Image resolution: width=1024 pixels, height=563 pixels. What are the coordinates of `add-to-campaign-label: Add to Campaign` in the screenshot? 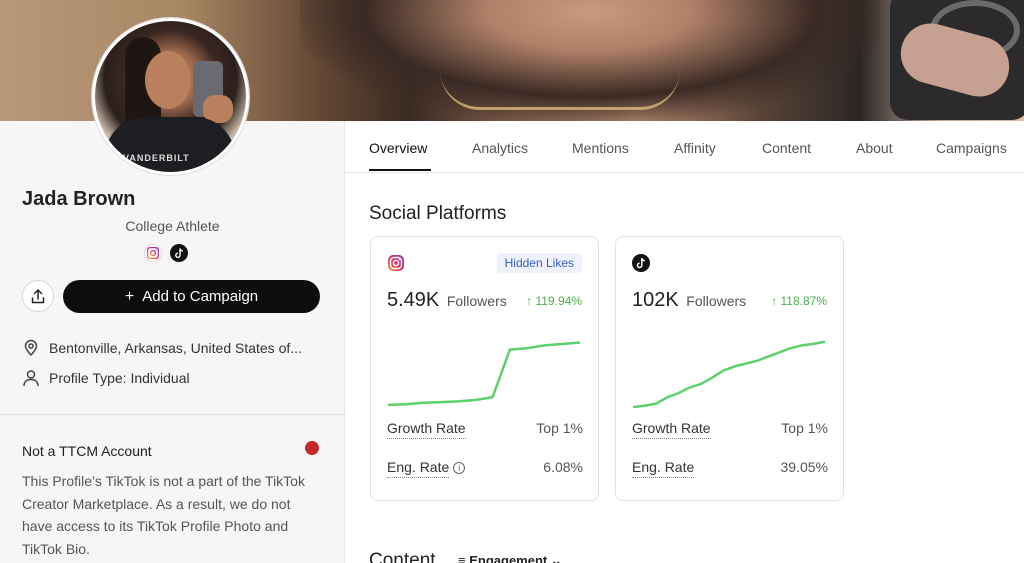 It's located at (200, 296).